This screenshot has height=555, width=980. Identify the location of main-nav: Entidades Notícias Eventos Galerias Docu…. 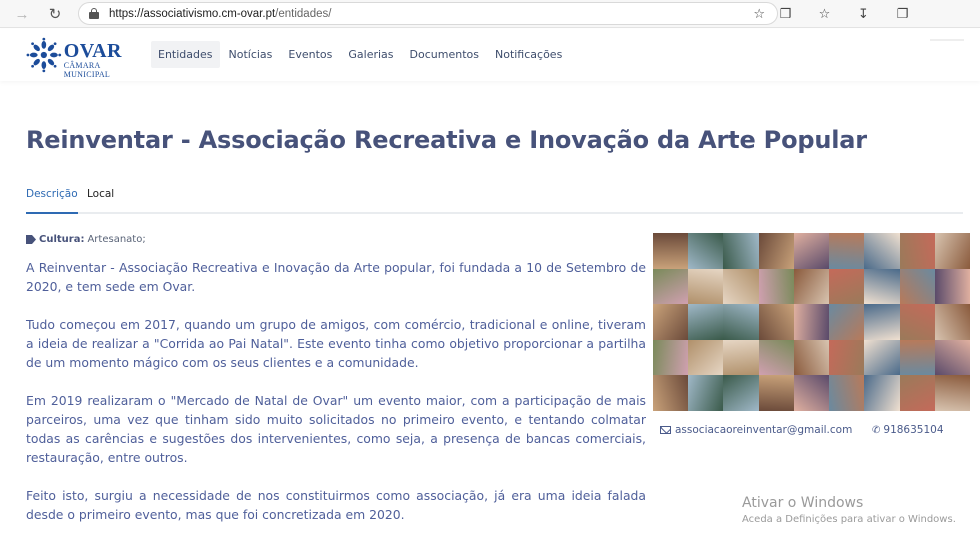
(361, 54).